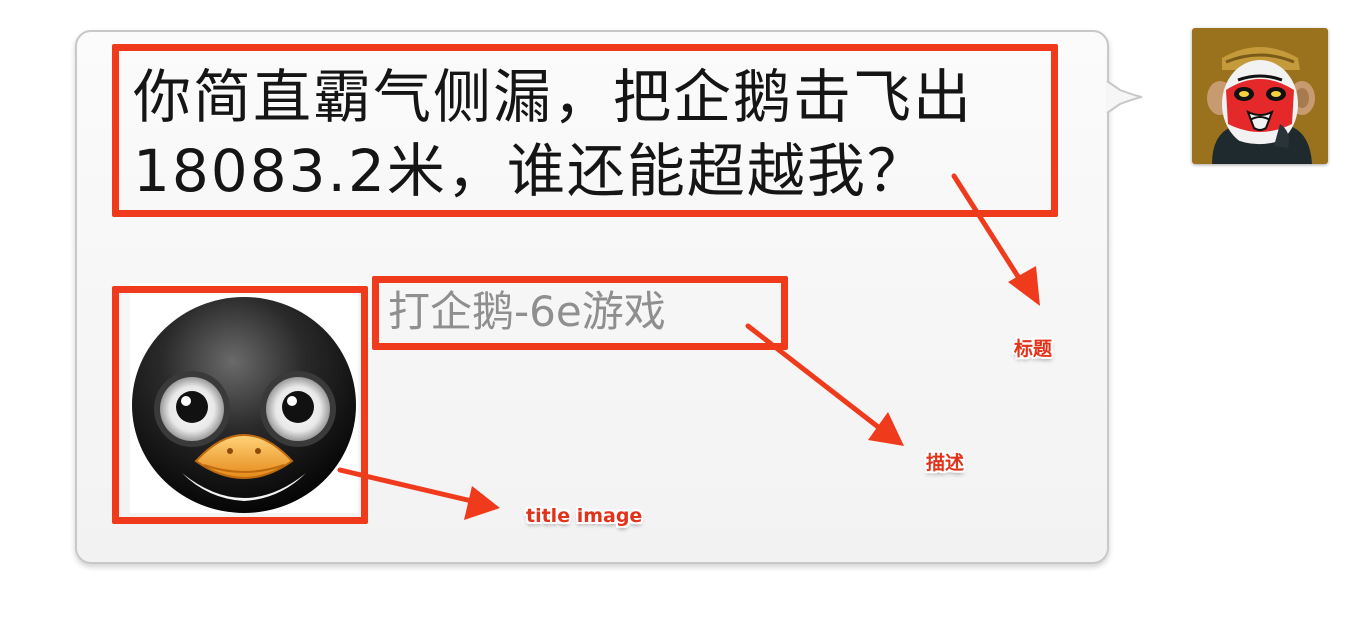  What do you see at coordinates (240, 405) in the screenshot?
I see `image-highlight-box` at bounding box center [240, 405].